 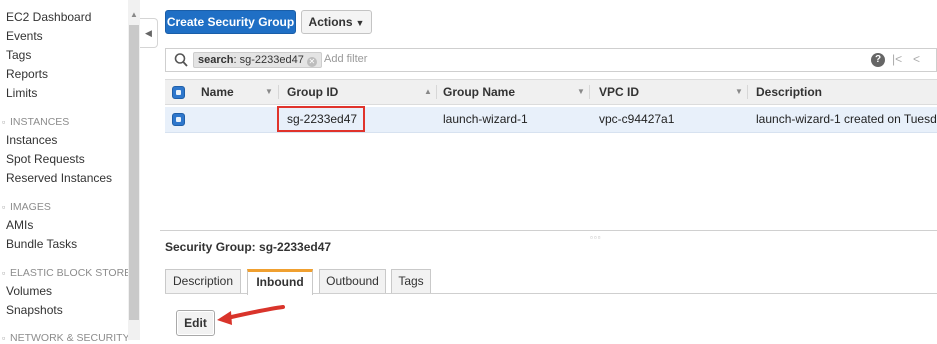 I want to click on search-icon, so click(x=181, y=60).